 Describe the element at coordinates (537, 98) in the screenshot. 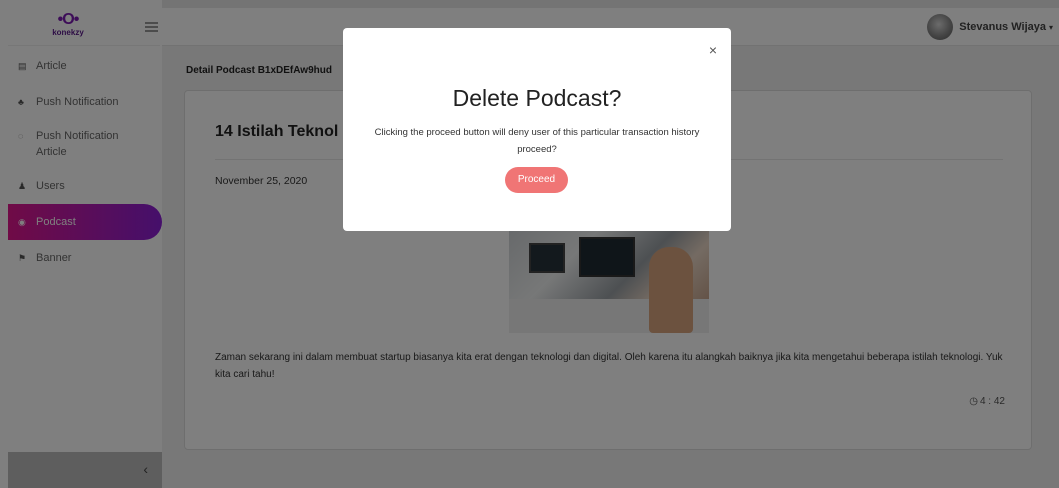

I see `modal-title: Delete Podcast?` at that location.